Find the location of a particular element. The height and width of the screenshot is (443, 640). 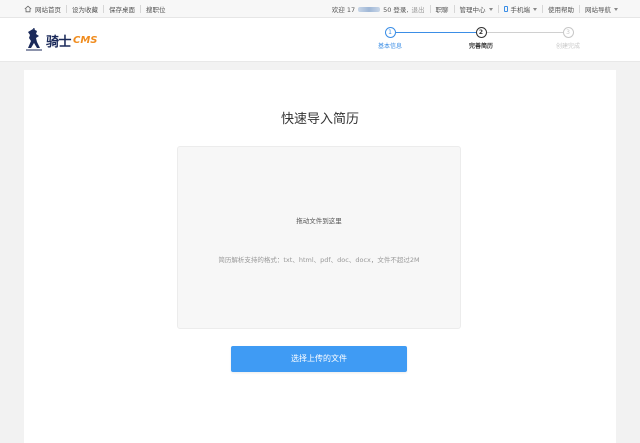

bookmark-link: 设为收藏 is located at coordinates (85, 9).